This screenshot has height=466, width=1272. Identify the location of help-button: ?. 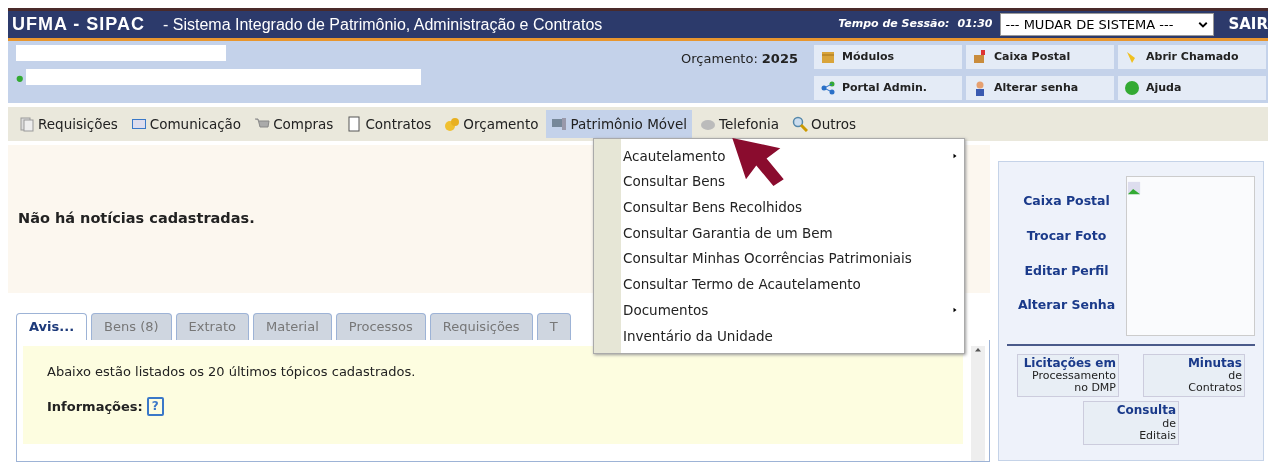
(155, 407).